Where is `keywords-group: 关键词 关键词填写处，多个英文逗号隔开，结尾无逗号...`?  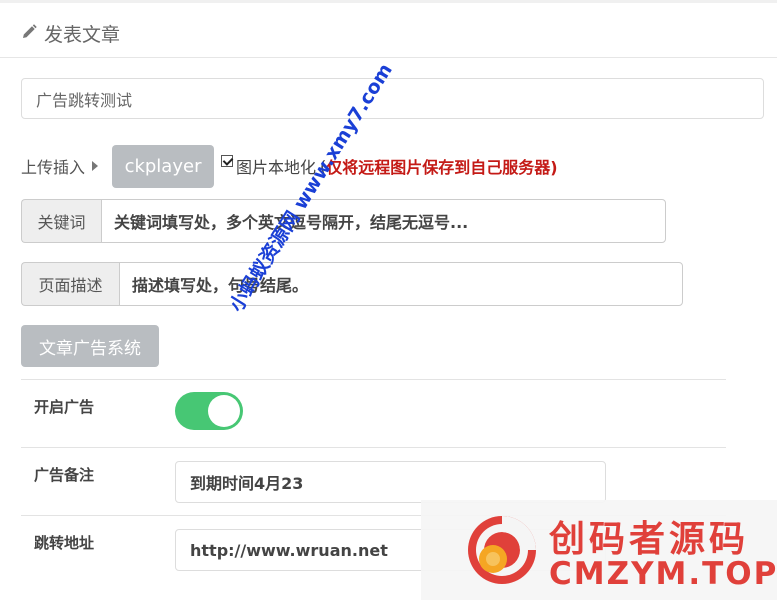 keywords-group: 关键词 关键词填写处，多个英文逗号隔开，结尾无逗号... is located at coordinates (343, 221).